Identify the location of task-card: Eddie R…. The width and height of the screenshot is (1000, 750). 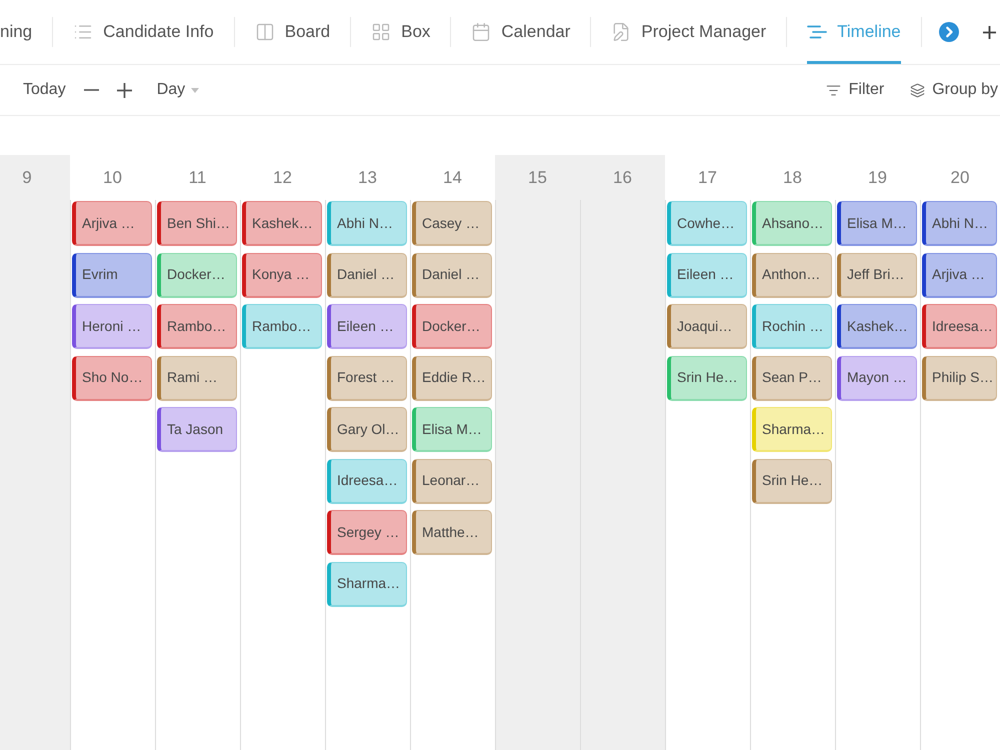
(452, 378).